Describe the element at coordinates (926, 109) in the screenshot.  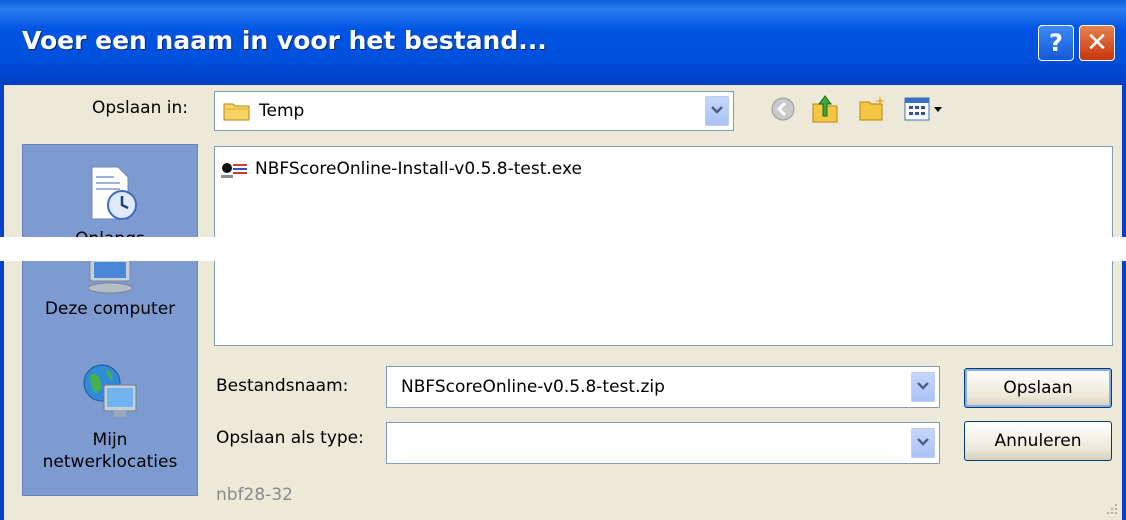
I see `view-menu-icon` at that location.